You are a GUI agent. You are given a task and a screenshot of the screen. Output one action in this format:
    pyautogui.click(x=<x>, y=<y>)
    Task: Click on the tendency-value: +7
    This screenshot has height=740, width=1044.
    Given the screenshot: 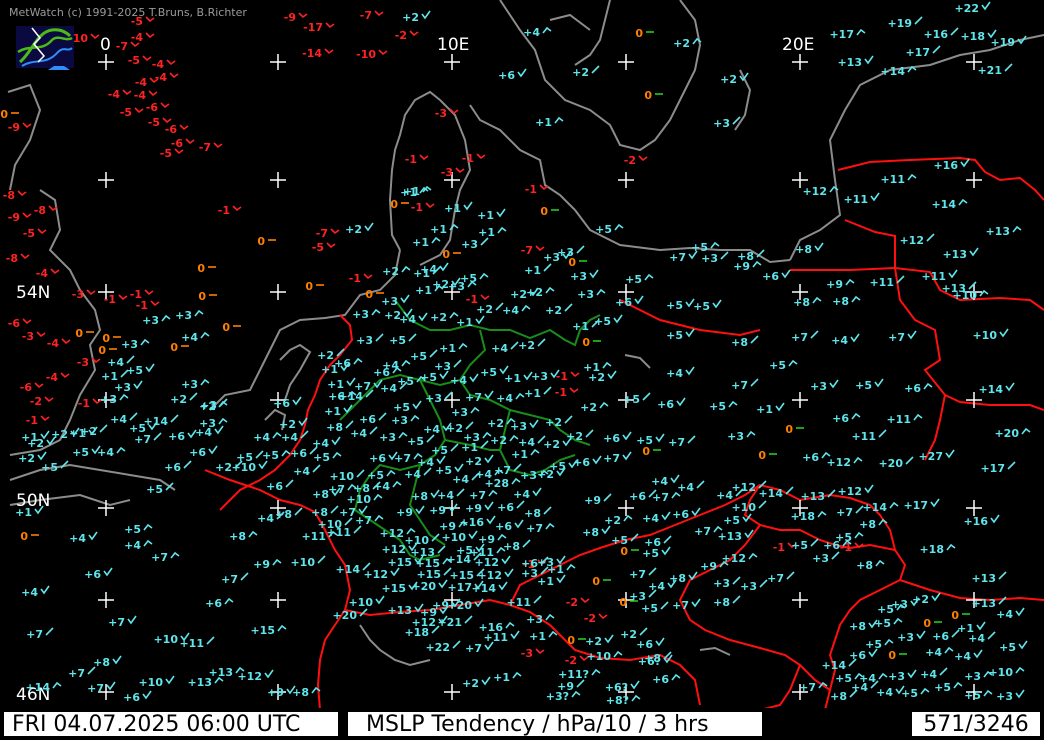 What is the action you would take?
    pyautogui.click(x=402, y=458)
    